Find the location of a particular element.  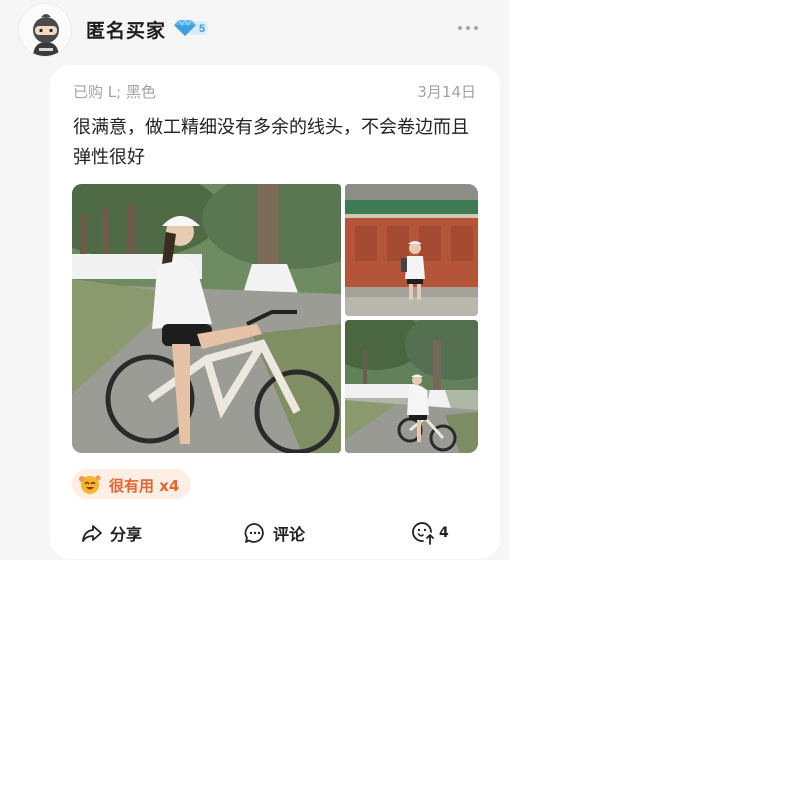

share-button: 分享 is located at coordinates (111, 533).